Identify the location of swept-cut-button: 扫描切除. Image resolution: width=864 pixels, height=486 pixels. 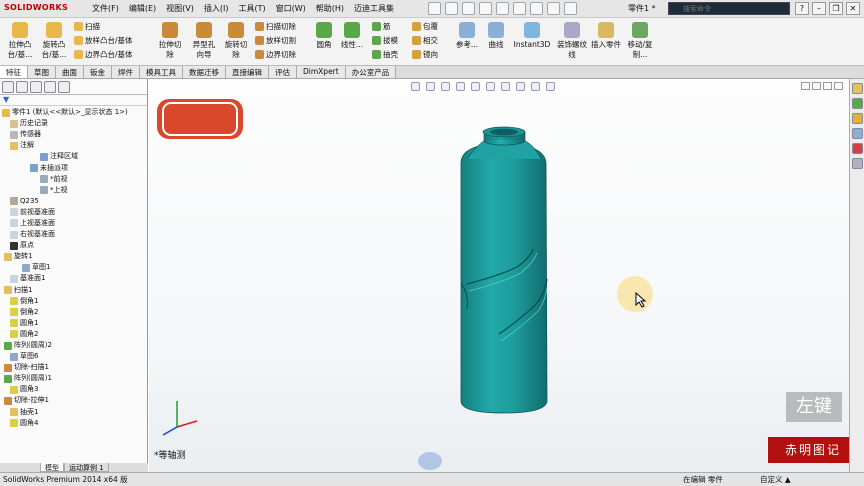
(275, 26).